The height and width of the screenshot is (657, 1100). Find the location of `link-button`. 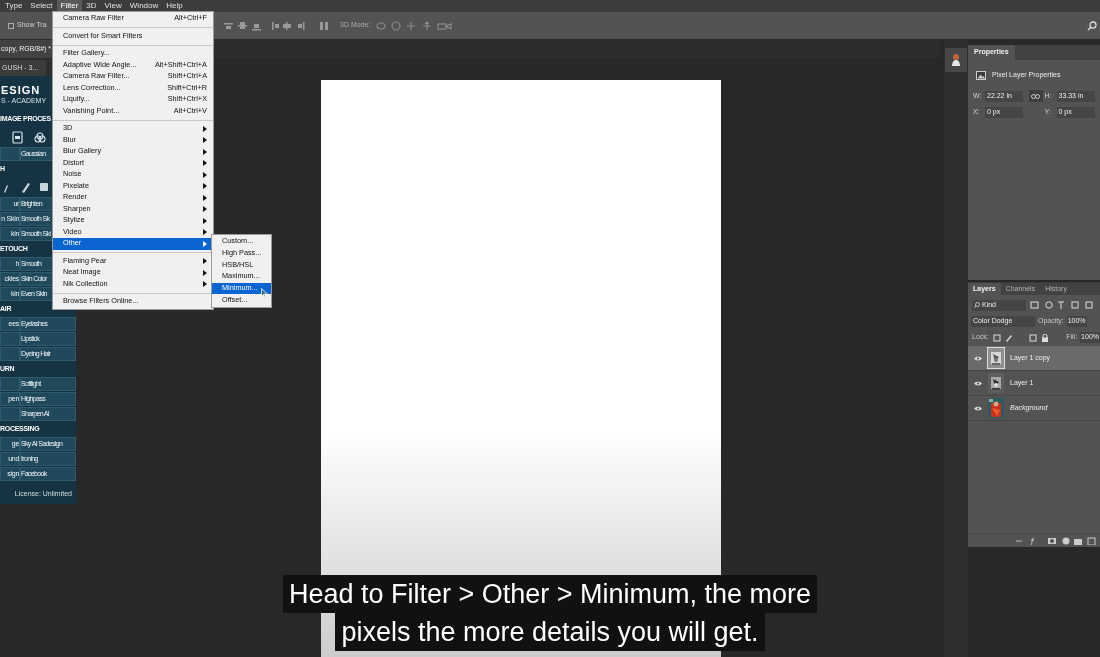

link-button is located at coordinates (1035, 96).